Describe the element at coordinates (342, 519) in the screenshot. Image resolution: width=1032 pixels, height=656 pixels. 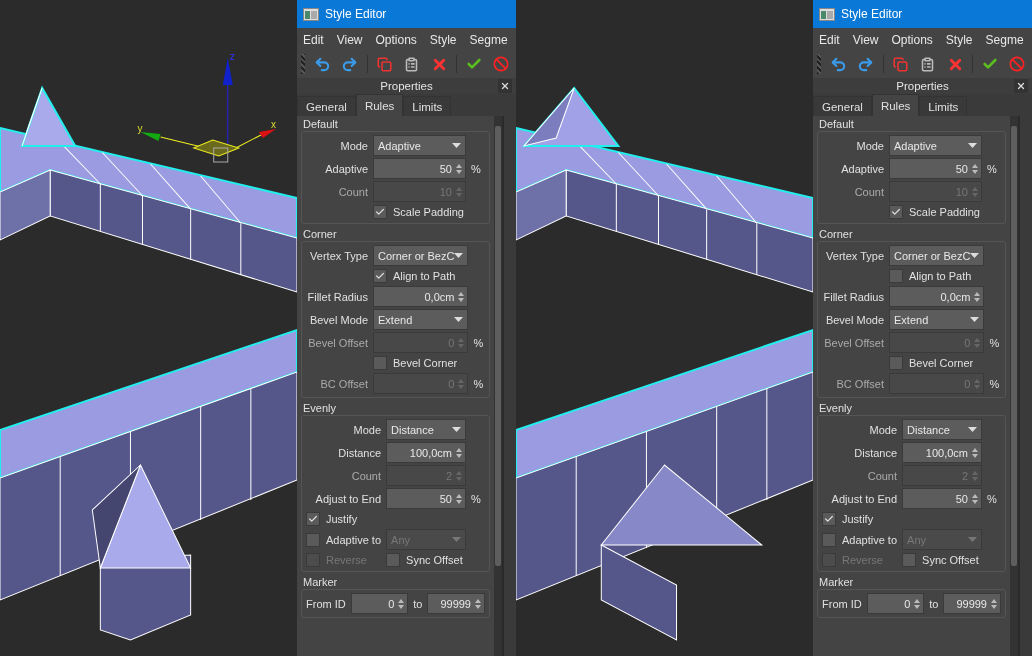
I see `checkbox-label: Justify` at that location.